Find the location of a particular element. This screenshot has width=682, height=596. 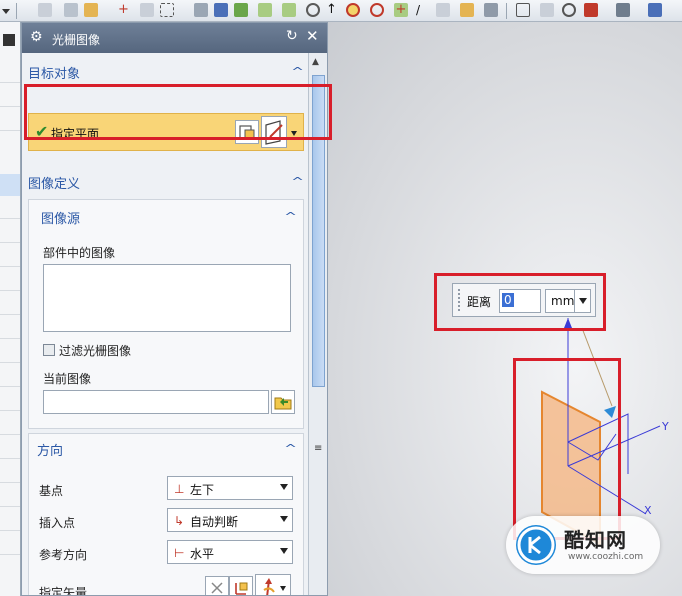

navigator-tab-icon is located at coordinates (9, 40).